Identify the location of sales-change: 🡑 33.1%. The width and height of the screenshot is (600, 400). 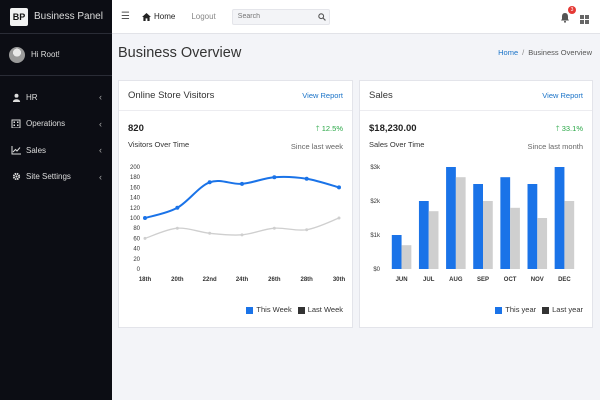
(555, 129).